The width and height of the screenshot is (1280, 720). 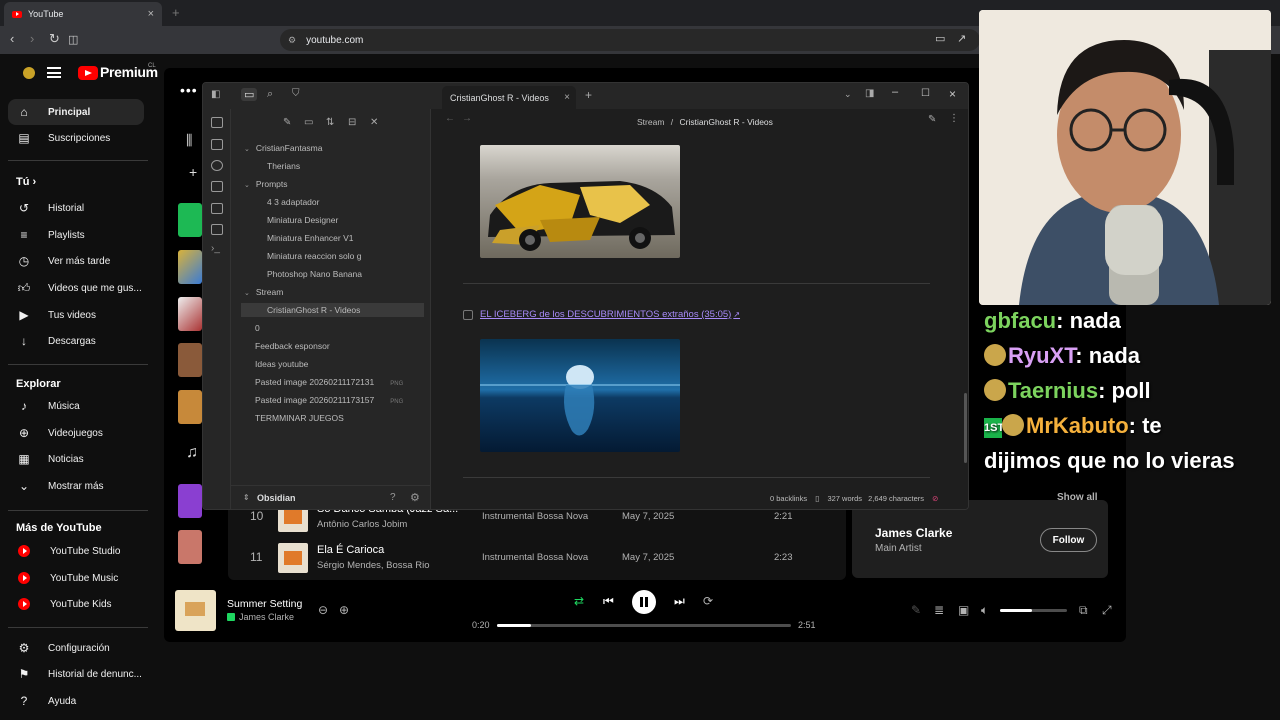 What do you see at coordinates (76, 486) in the screenshot?
I see `sidebar-item-mostrar-mas: ⌄ Mostrar más` at bounding box center [76, 486].